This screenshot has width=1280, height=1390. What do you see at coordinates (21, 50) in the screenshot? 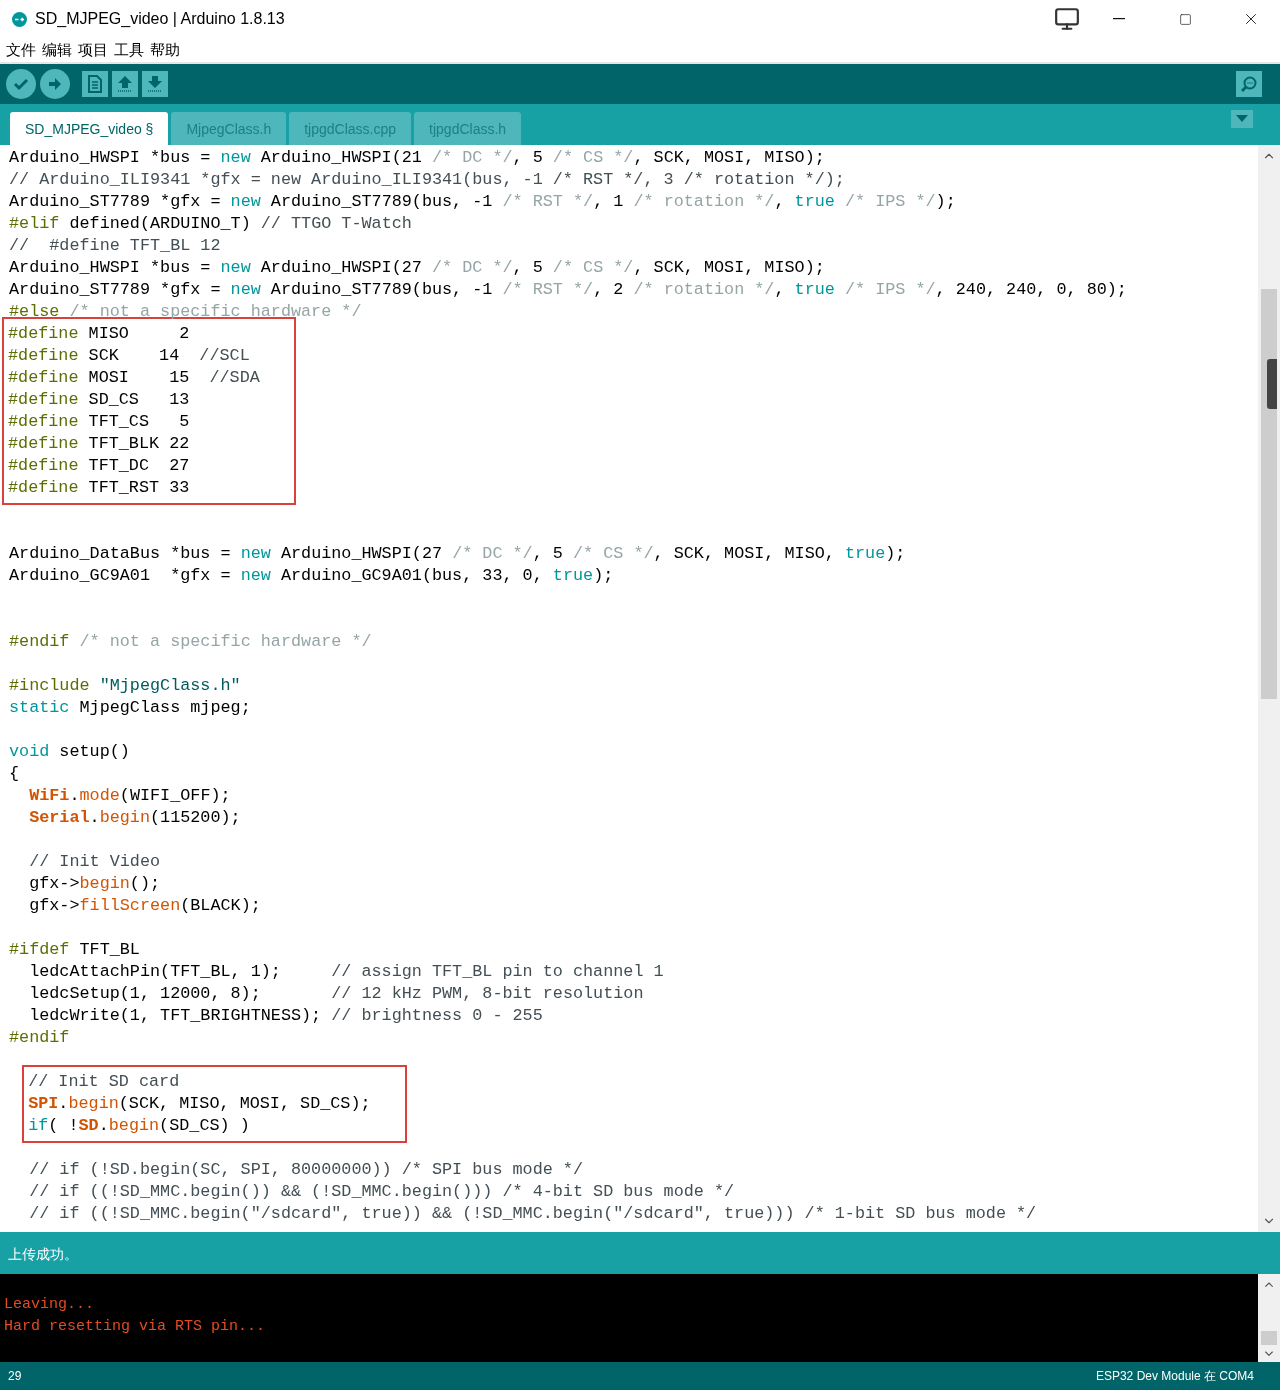
I see `menu-item: 文件` at bounding box center [21, 50].